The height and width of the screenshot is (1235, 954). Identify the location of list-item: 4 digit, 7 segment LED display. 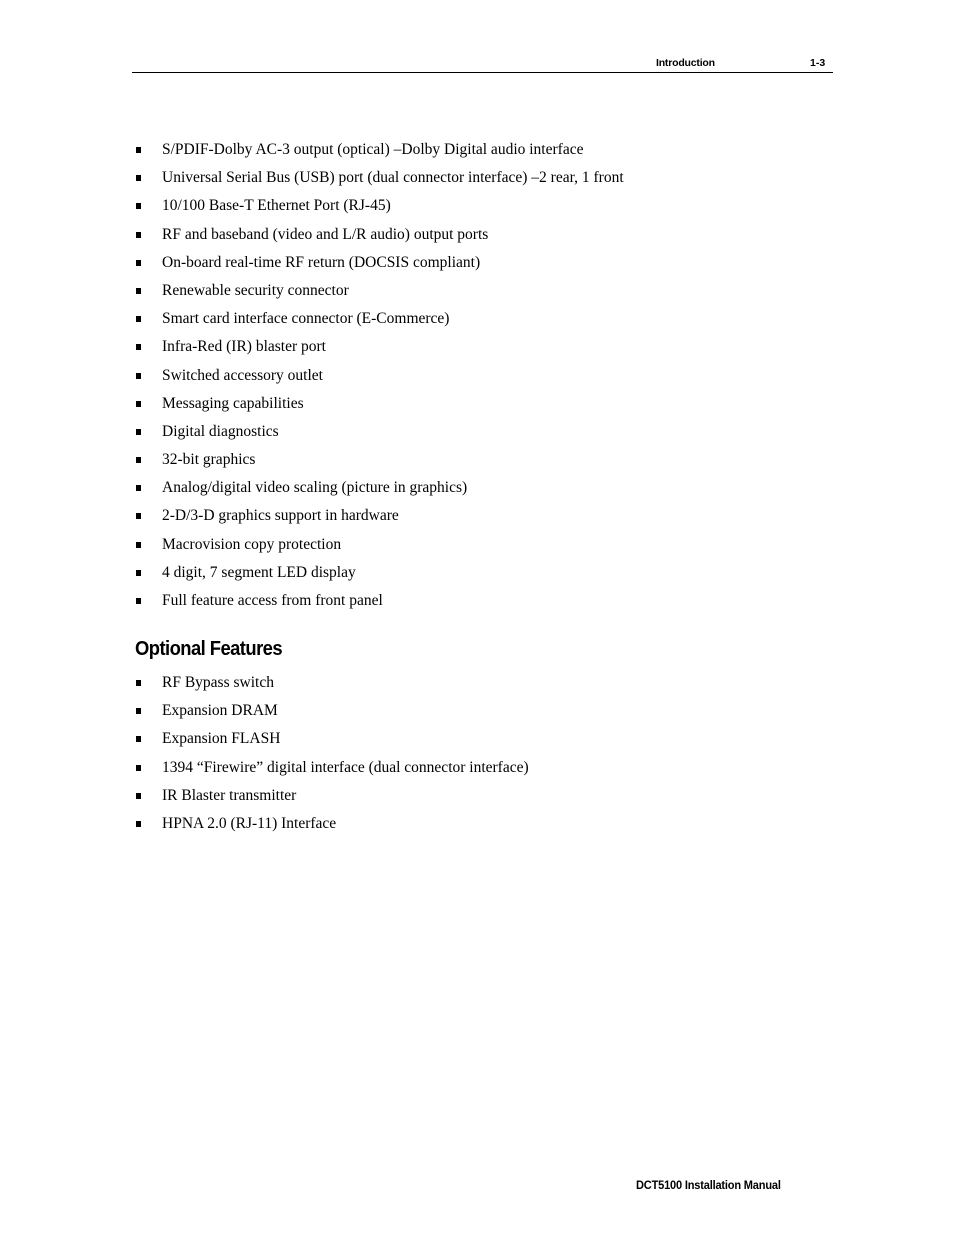
(379, 577).